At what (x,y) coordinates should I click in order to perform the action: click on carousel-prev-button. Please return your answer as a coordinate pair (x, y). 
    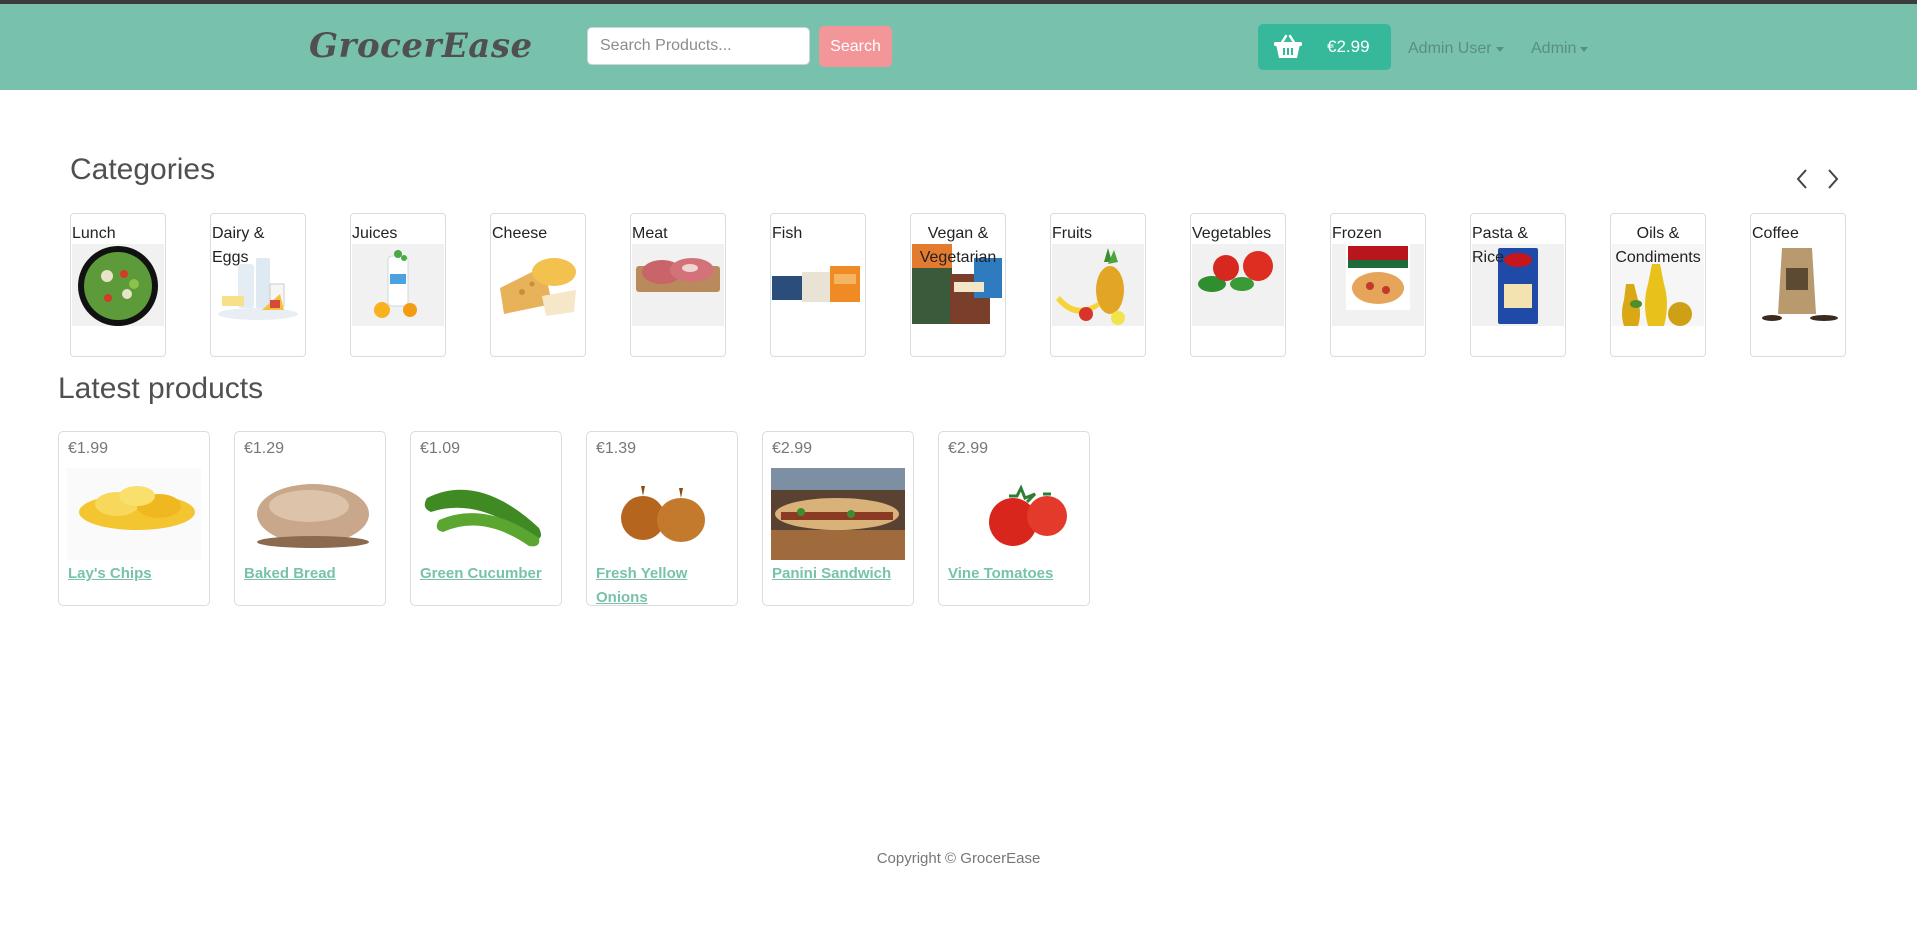
    Looking at the image, I should click on (1802, 179).